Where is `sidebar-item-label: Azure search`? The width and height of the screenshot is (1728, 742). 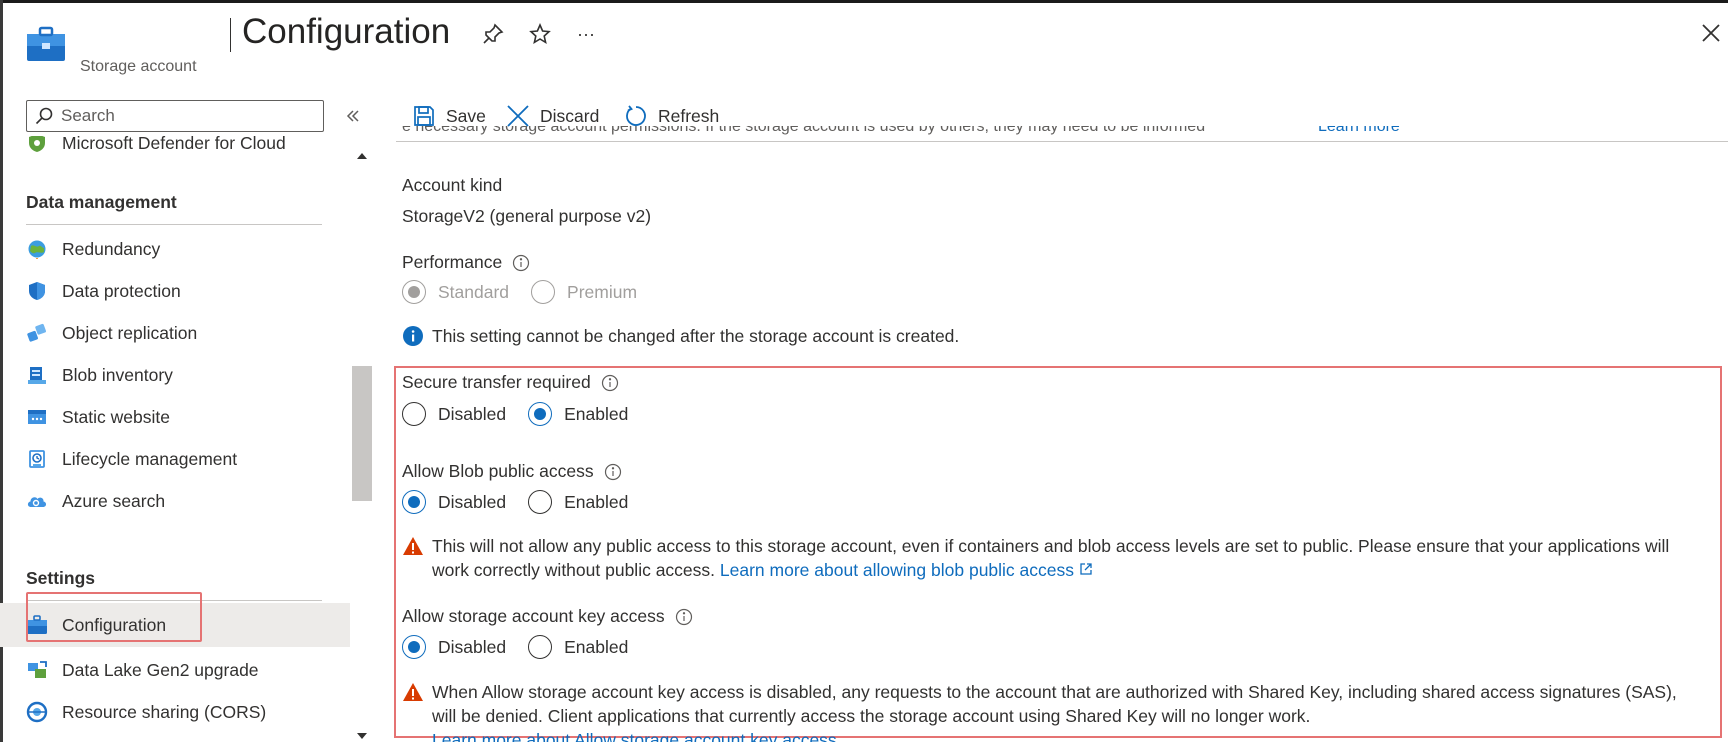
sidebar-item-label: Azure search is located at coordinates (114, 500).